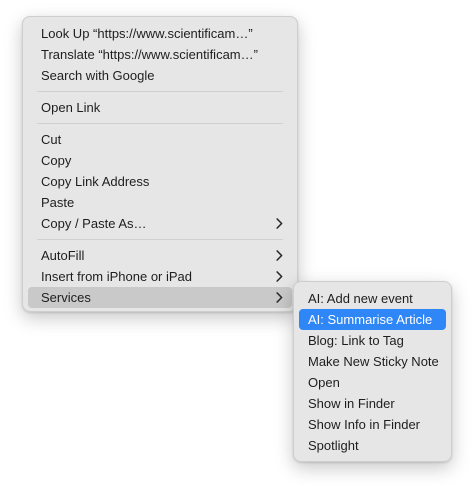 This screenshot has height=486, width=474. I want to click on menu-item-insert-from-iphone: Insert from iPhone or iPad, so click(160, 276).